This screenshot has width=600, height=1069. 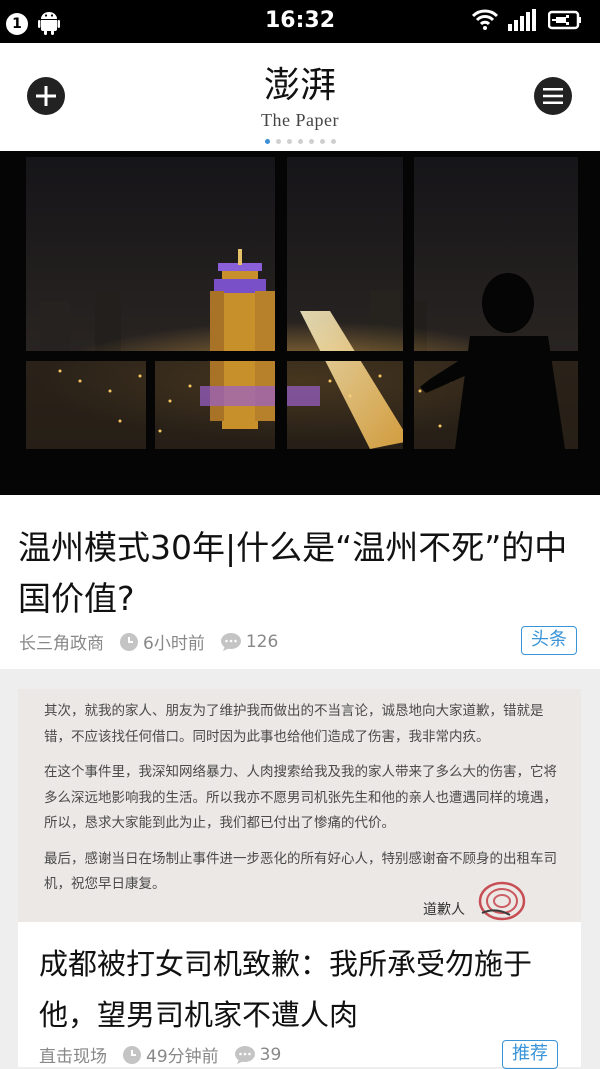 What do you see at coordinates (502, 901) in the screenshot?
I see `fingerprint-seal` at bounding box center [502, 901].